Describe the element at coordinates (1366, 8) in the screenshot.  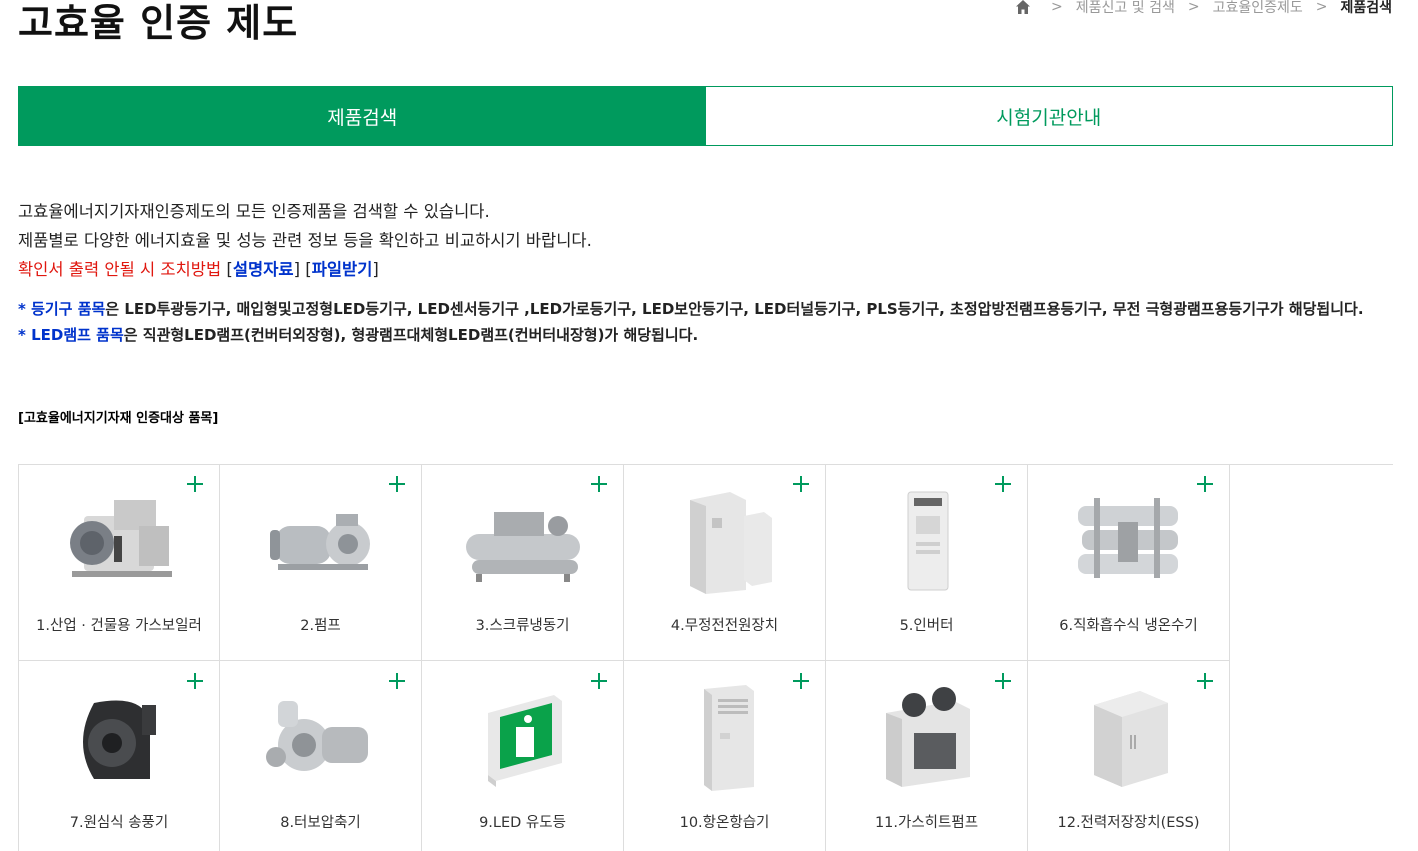
I see `breadcrumb-item-current: 제품검색` at that location.